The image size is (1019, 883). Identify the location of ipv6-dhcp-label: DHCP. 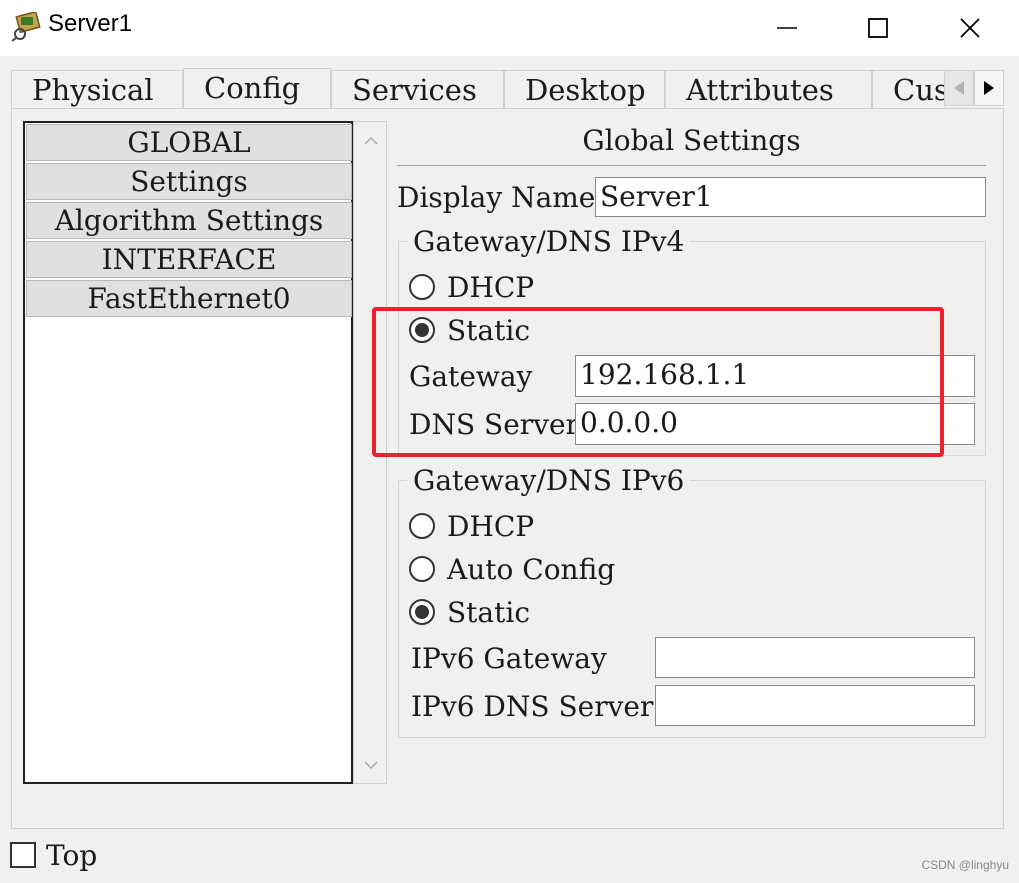
(491, 526).